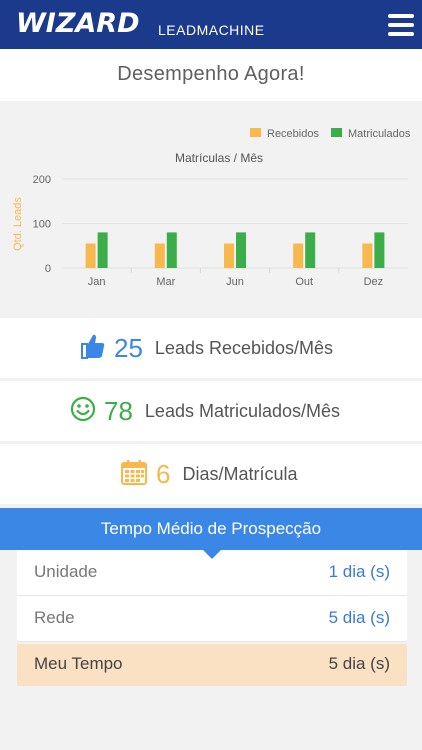 This screenshot has height=750, width=422. I want to click on stat-label: Leads Matriculados/Mês, so click(242, 410).